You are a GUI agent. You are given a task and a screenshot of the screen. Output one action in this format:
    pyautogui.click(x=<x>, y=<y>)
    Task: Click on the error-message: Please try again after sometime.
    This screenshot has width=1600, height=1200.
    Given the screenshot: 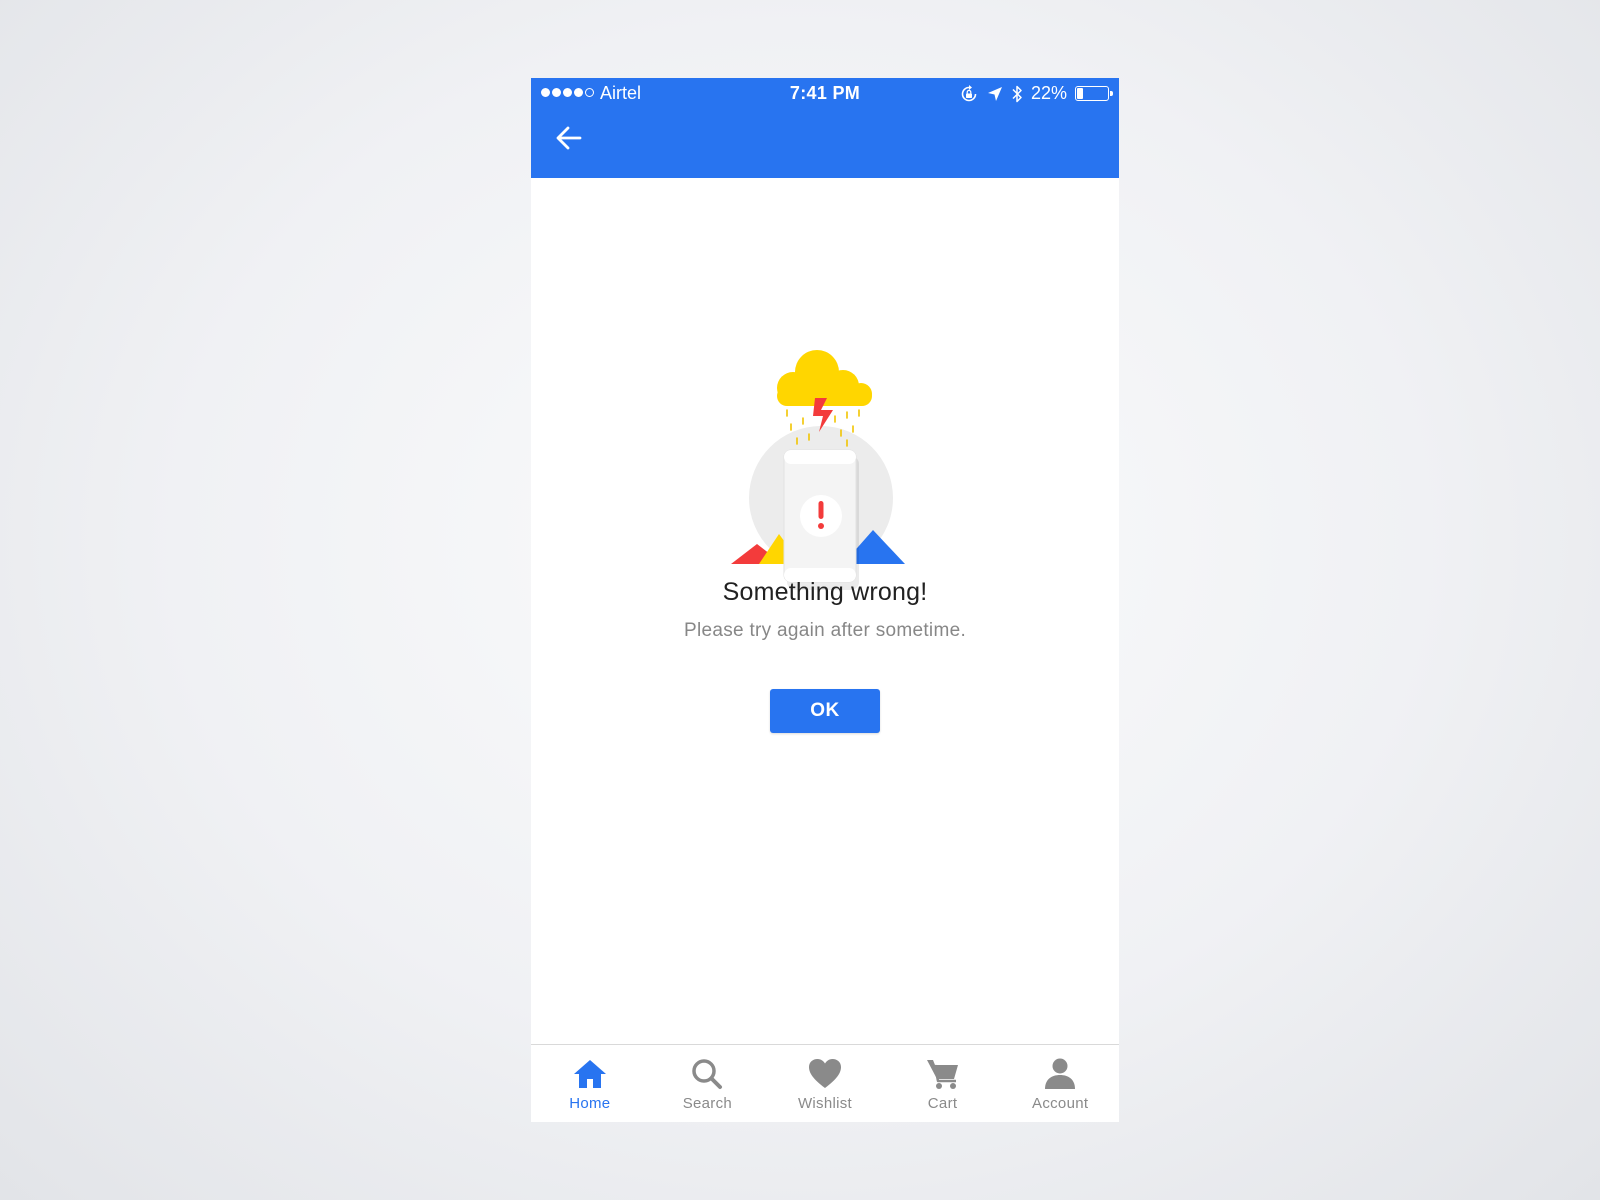 What is the action you would take?
    pyautogui.click(x=825, y=630)
    